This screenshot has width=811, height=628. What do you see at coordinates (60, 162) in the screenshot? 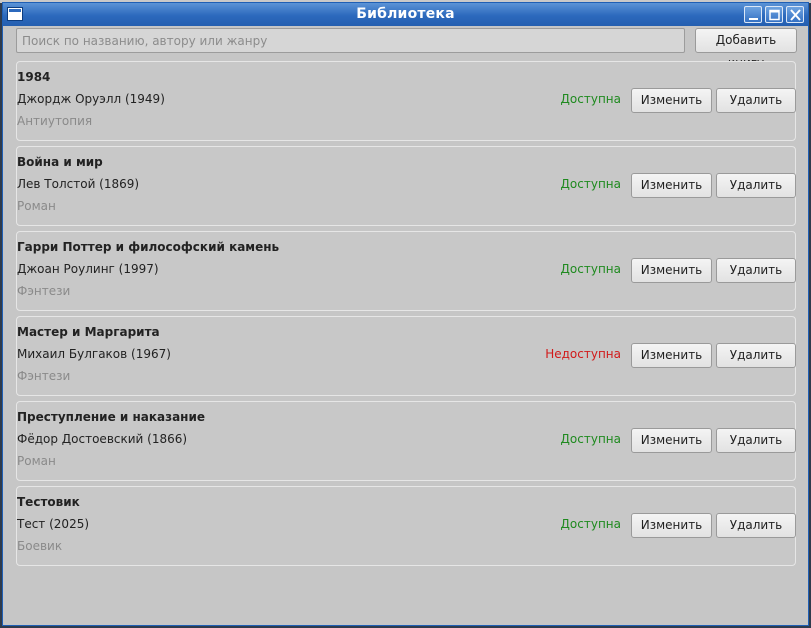
I see `book-title: Война и мир` at bounding box center [60, 162].